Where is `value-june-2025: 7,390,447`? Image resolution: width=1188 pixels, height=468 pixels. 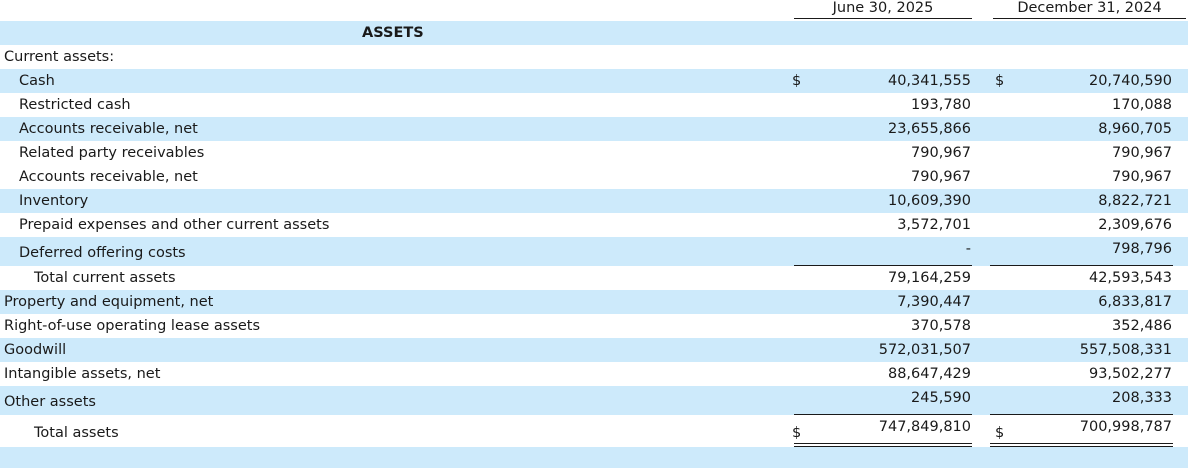
value-june-2025: 7,390,447 is located at coordinates (934, 302).